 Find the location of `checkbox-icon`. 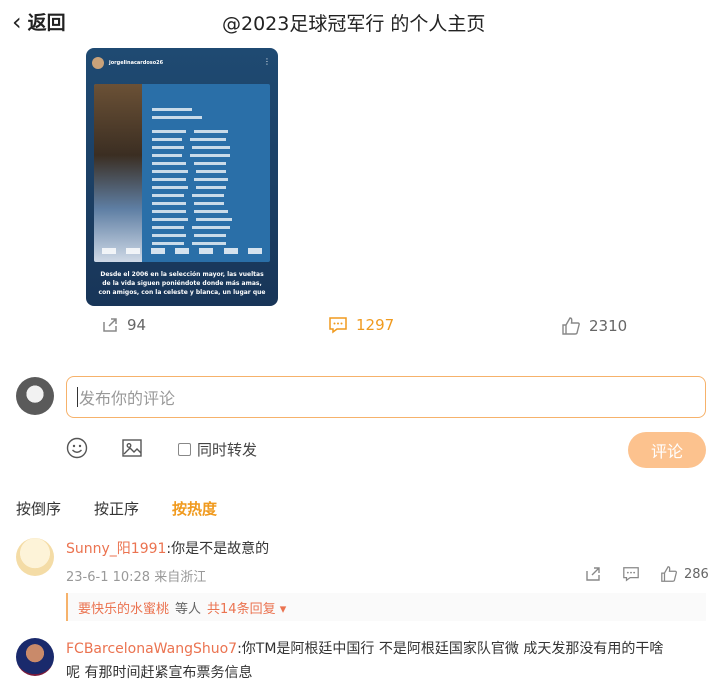

checkbox-icon is located at coordinates (184, 449).